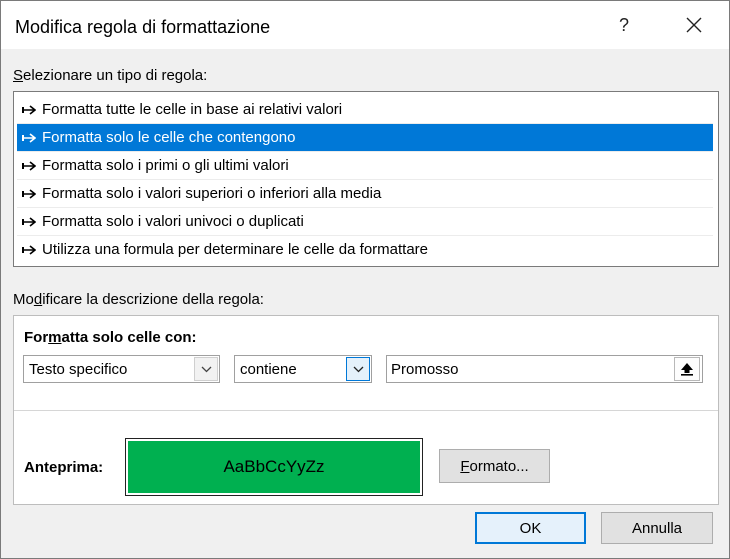 The image size is (730, 559). What do you see at coordinates (365, 137) in the screenshot?
I see `rule-type-item-selected: Formatta solo le celle che contengono` at bounding box center [365, 137].